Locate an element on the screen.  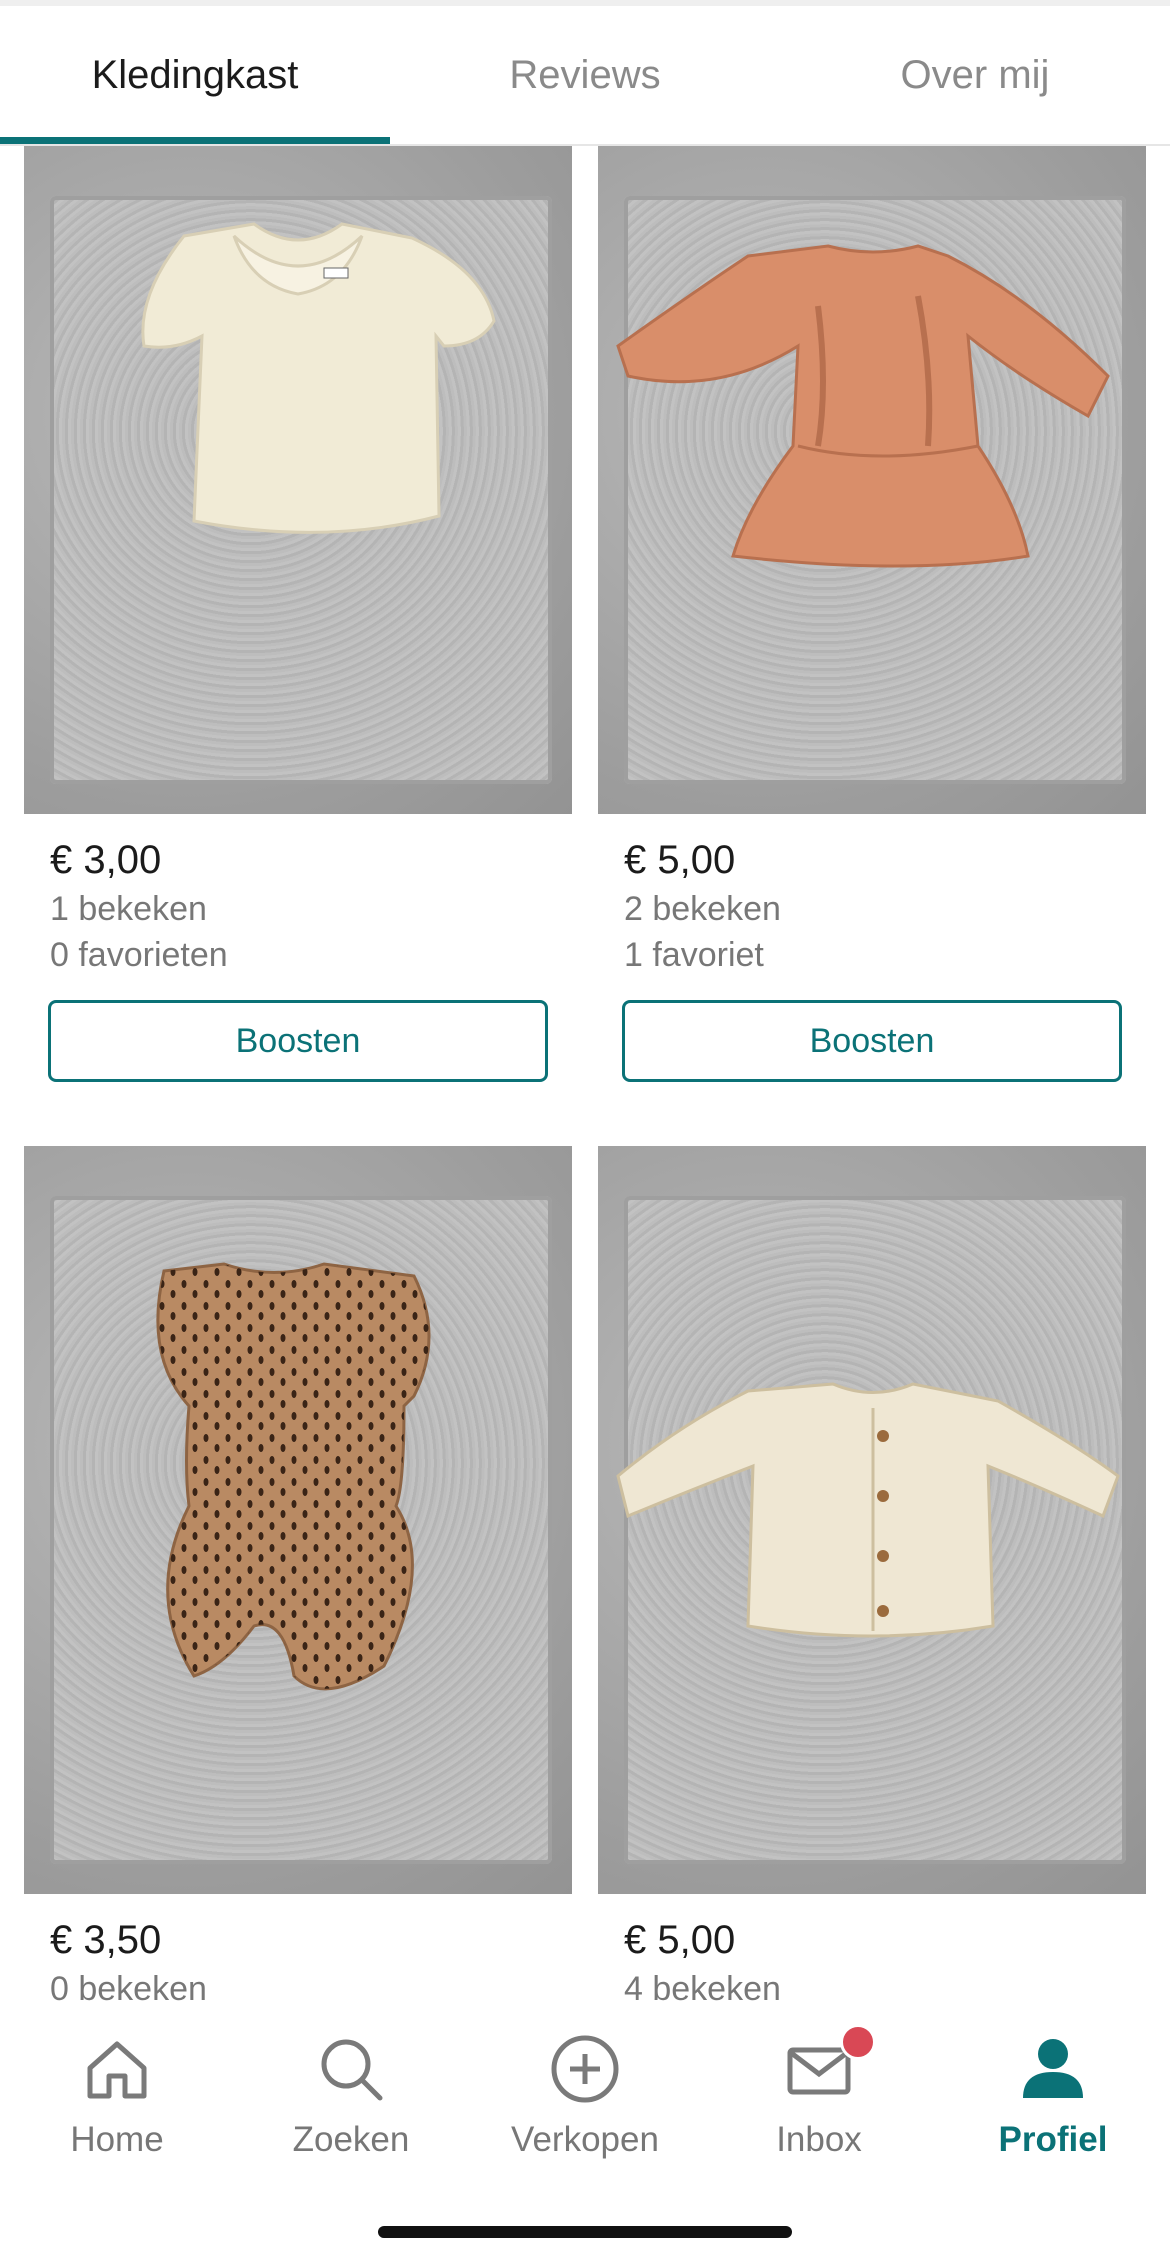
tab-kledingkast: Kledingkast is located at coordinates (195, 75).